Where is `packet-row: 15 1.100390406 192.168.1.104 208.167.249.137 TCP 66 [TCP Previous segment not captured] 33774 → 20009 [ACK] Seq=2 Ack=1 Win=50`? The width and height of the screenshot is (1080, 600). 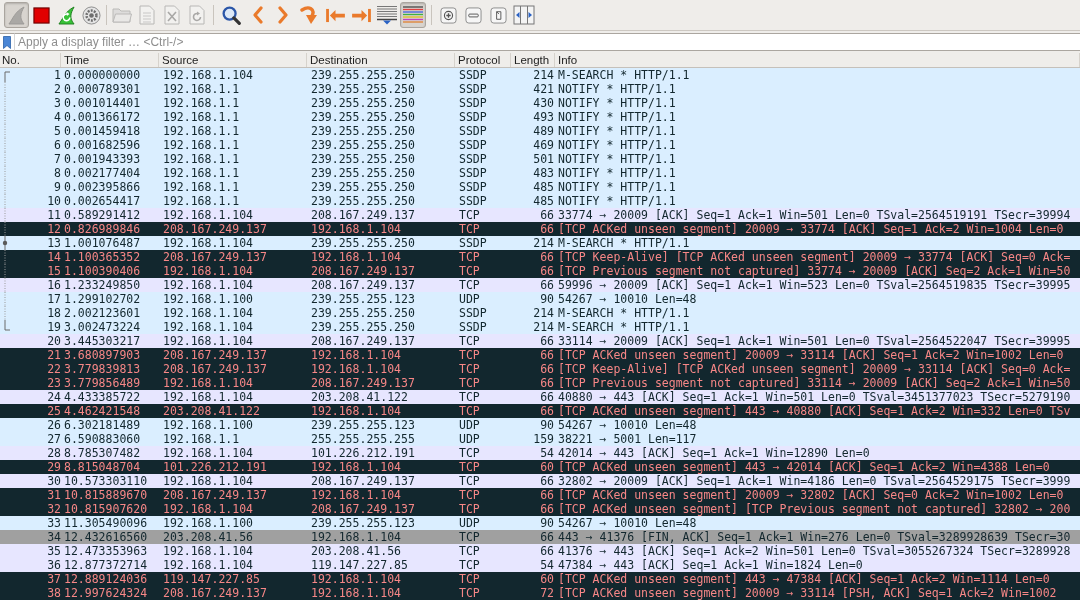
packet-row: 15 1.100390406 192.168.1.104 208.167.249.137 TCP 66 [TCP Previous segment not captured] 33774 → 20009 [ACK] Seq=2 Ack=1 Win=50 is located at coordinates (540, 271).